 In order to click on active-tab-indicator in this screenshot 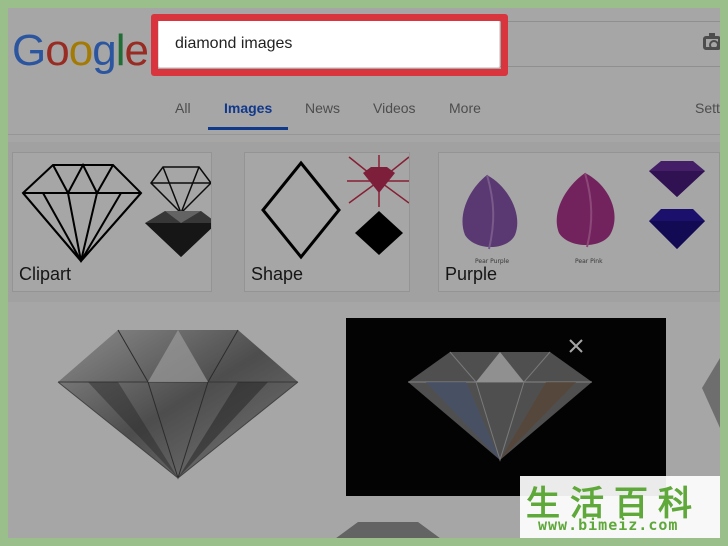, I will do `click(248, 128)`.